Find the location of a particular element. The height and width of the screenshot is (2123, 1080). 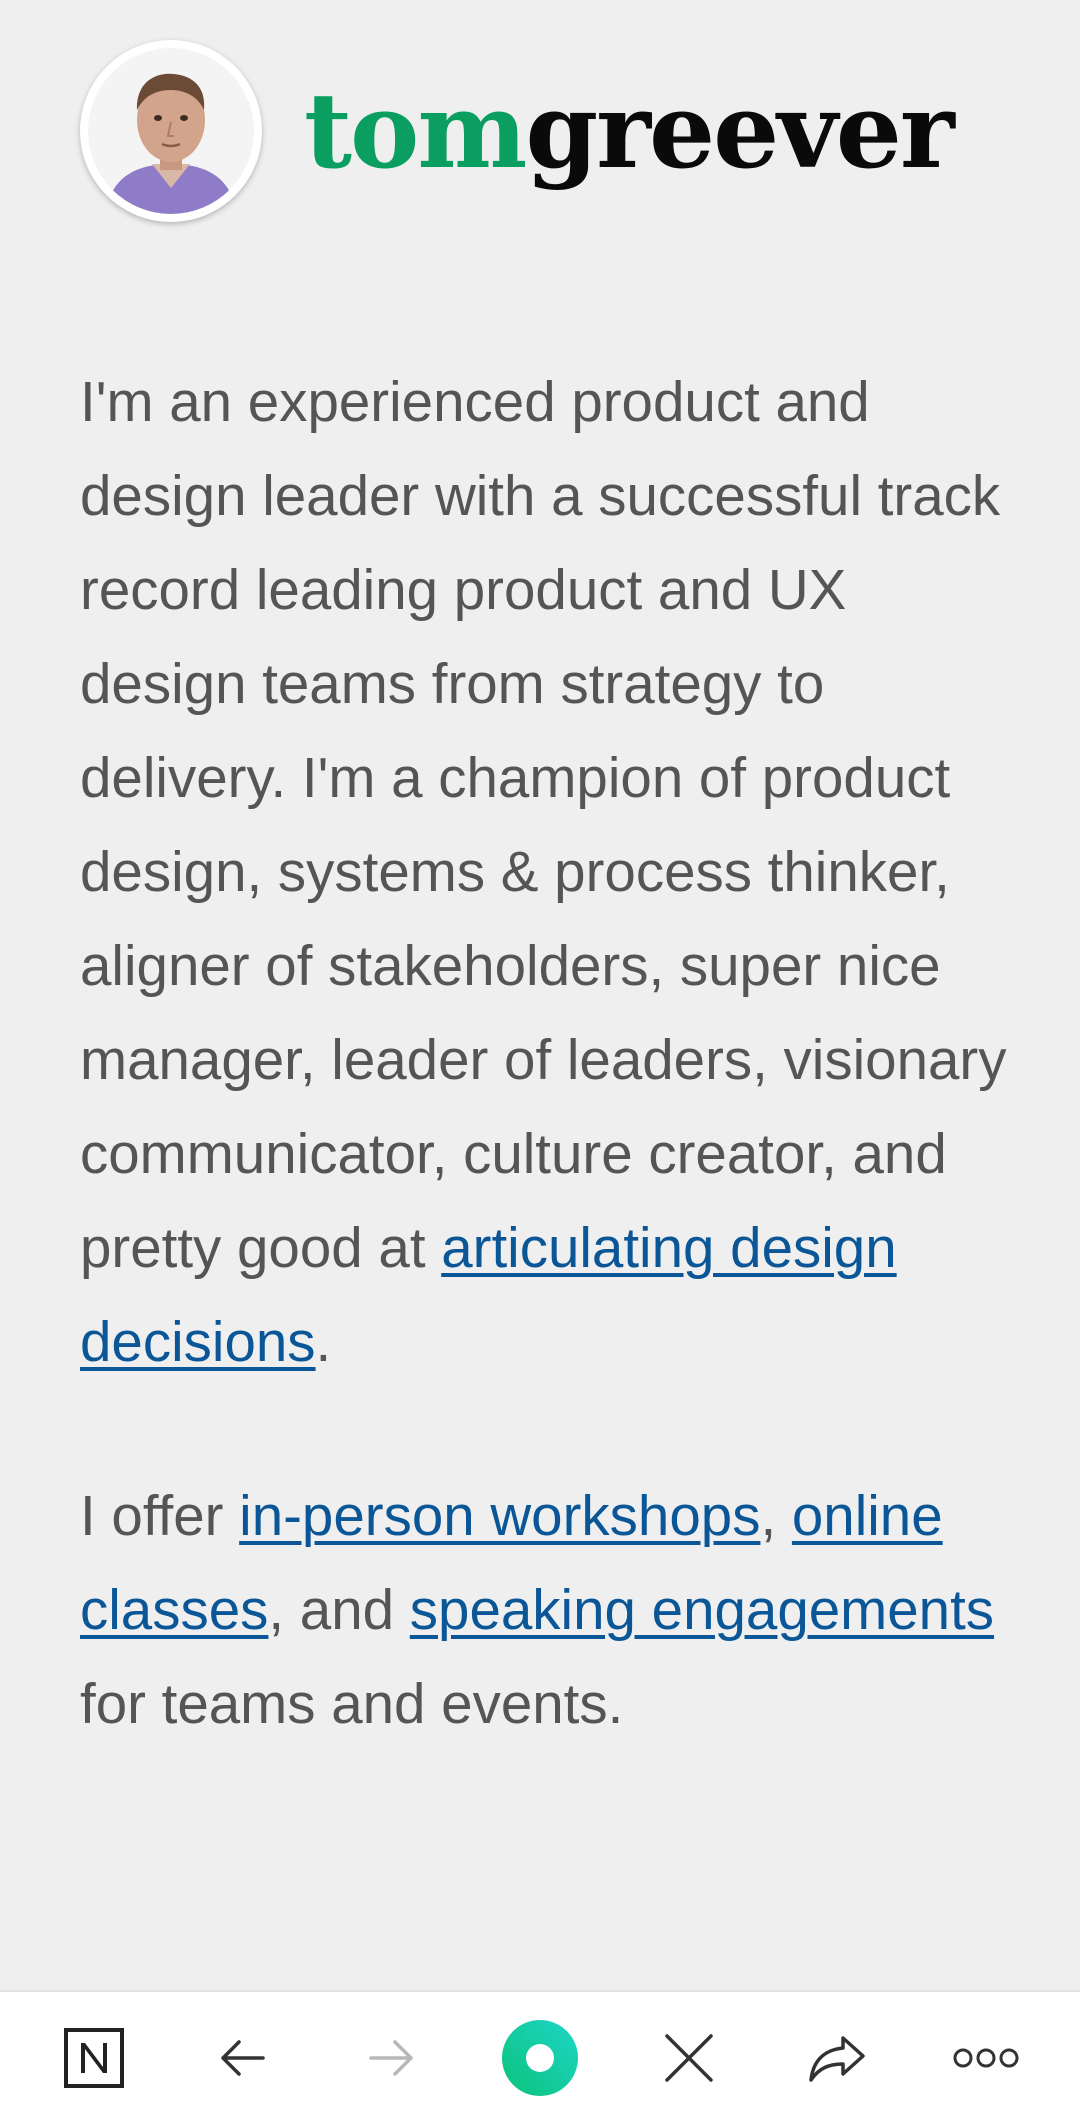

avatar is located at coordinates (171, 131).